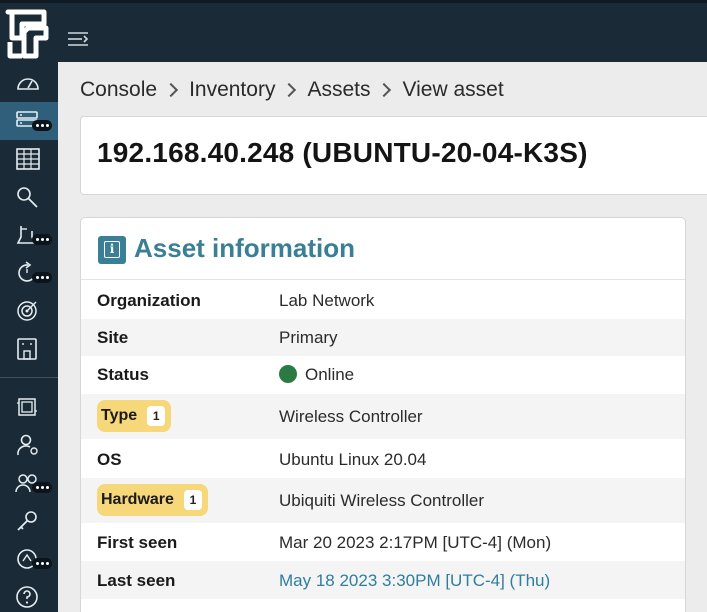 The height and width of the screenshot is (612, 707). I want to click on row-status: Status Online, so click(383, 375).